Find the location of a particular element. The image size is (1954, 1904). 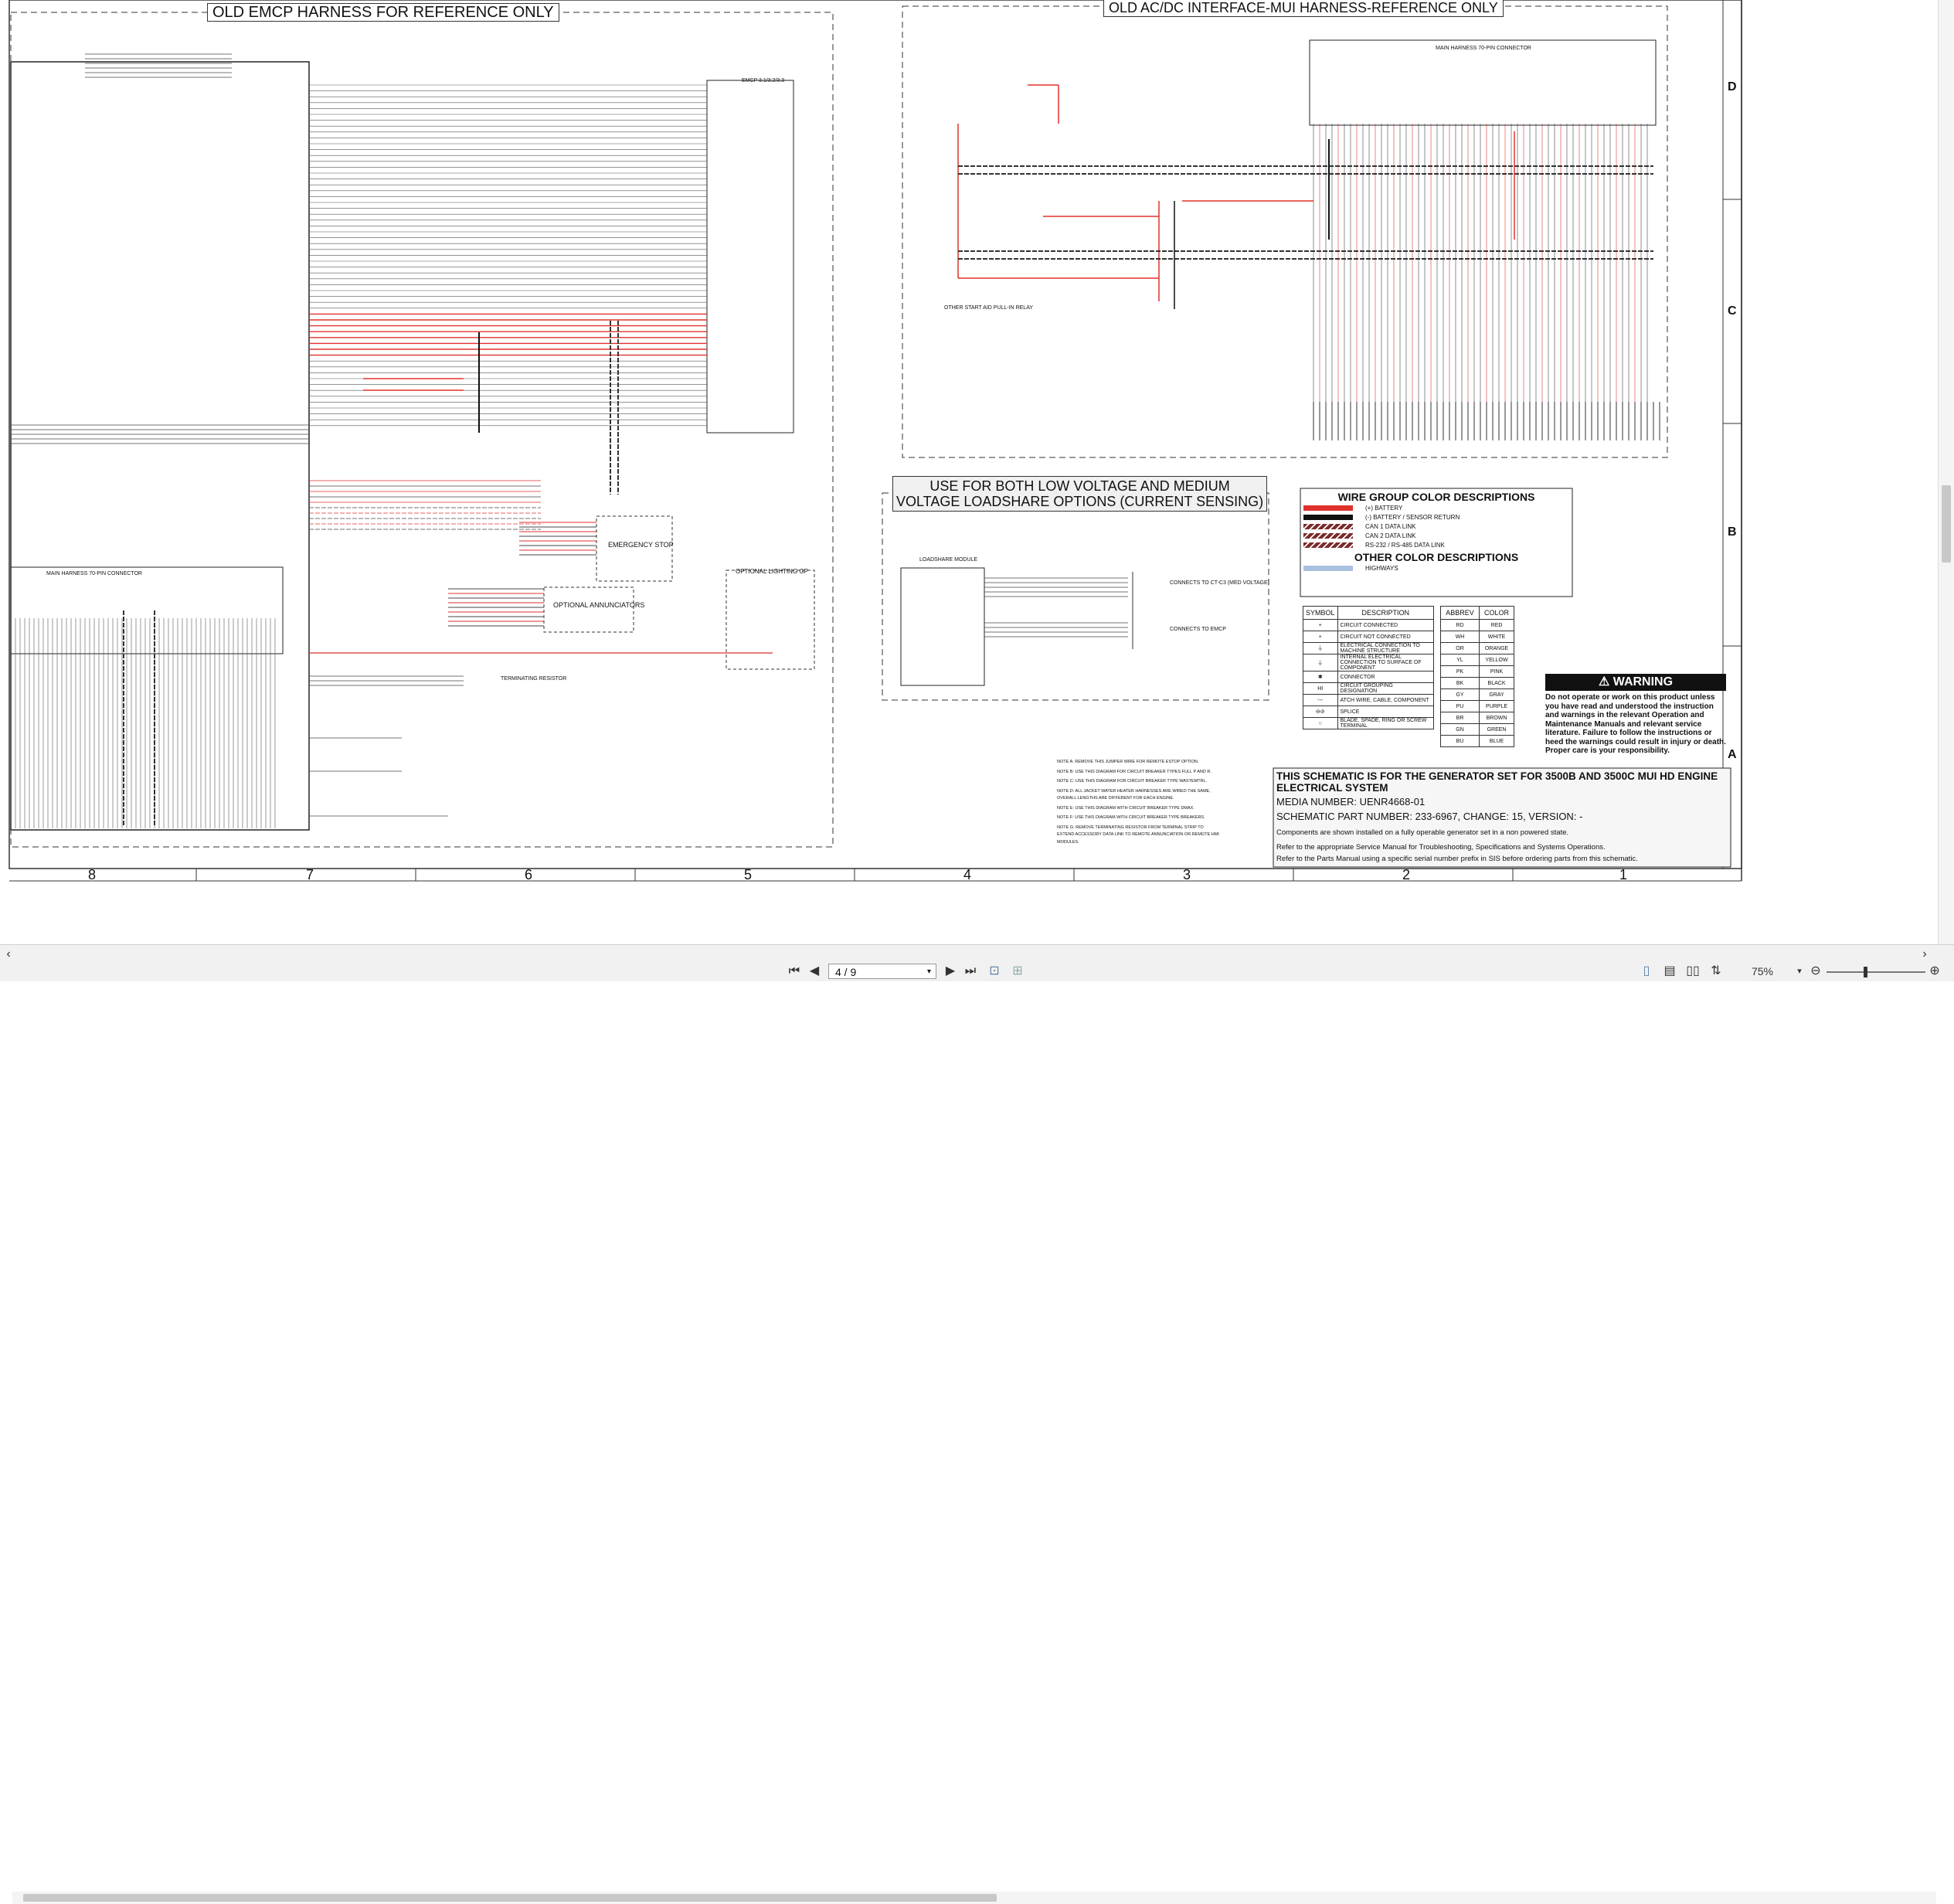

emergency-stop-box is located at coordinates (634, 548).